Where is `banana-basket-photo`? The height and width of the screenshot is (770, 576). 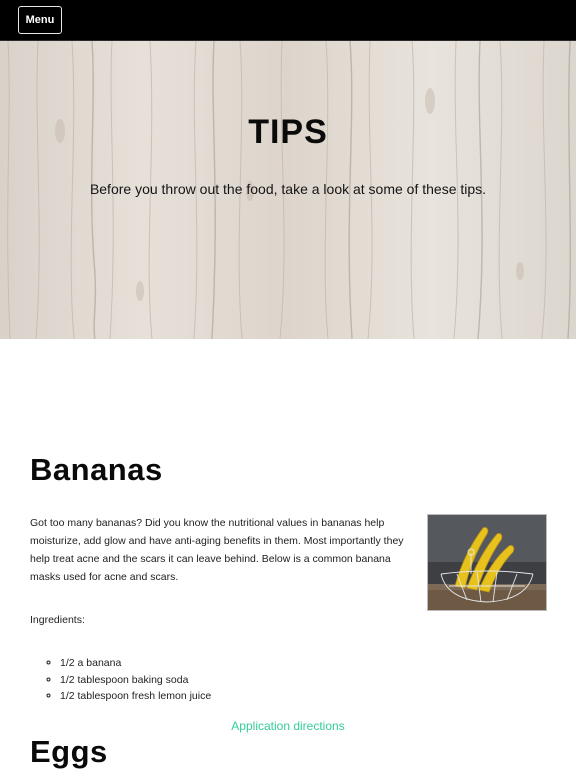
banana-basket-photo is located at coordinates (487, 562).